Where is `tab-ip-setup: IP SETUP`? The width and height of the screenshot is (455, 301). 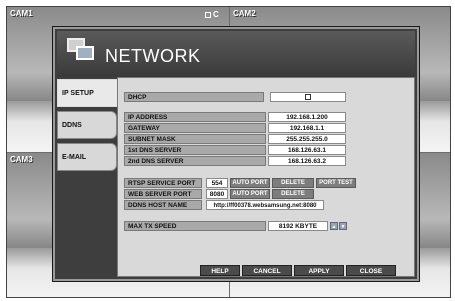
tab-ip-setup: IP SETUP is located at coordinates (88, 93).